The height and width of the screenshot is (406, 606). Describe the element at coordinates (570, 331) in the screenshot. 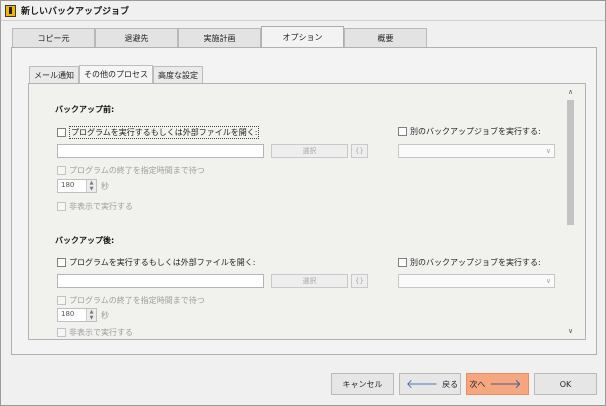

I see `scroll-down-icon: ∨` at that location.